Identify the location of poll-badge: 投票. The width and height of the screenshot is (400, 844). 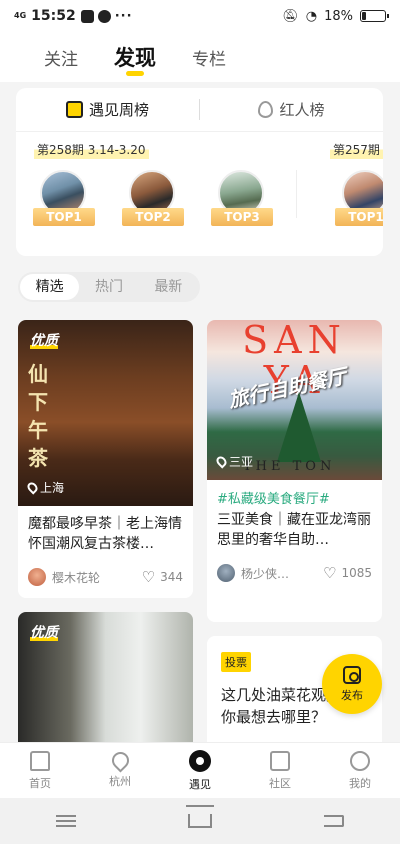
(236, 662).